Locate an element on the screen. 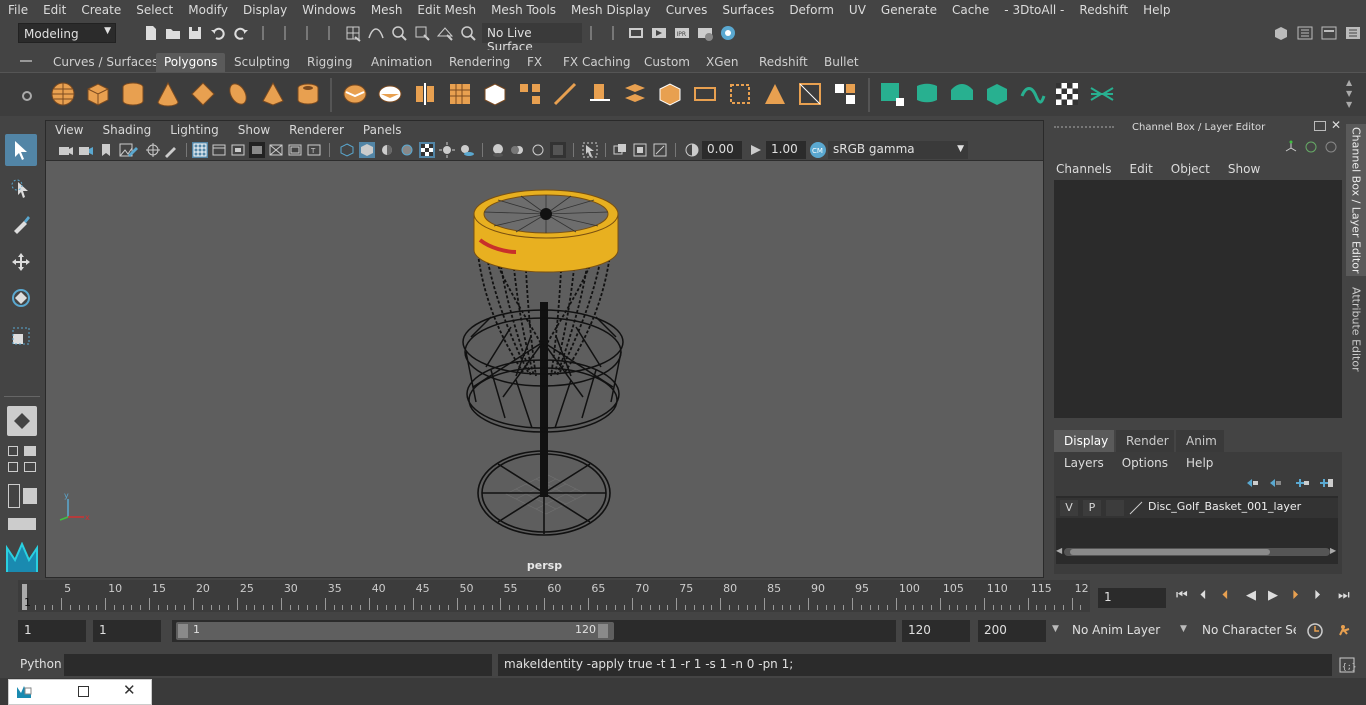  live-surface-field: No Live Surface is located at coordinates (532, 38).